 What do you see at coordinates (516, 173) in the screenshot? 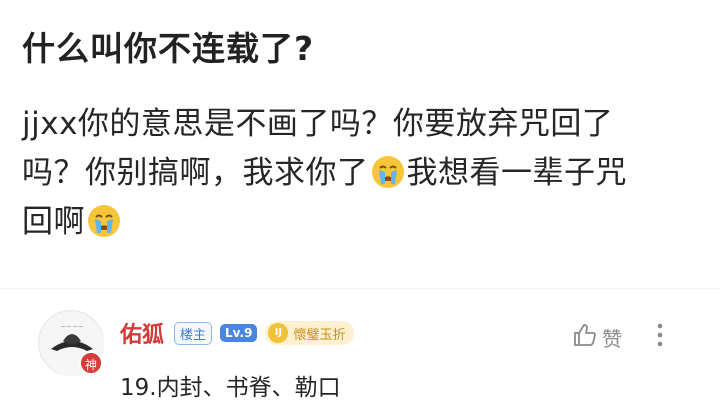
I see `post-body-text: 我想看一辈子咒` at bounding box center [516, 173].